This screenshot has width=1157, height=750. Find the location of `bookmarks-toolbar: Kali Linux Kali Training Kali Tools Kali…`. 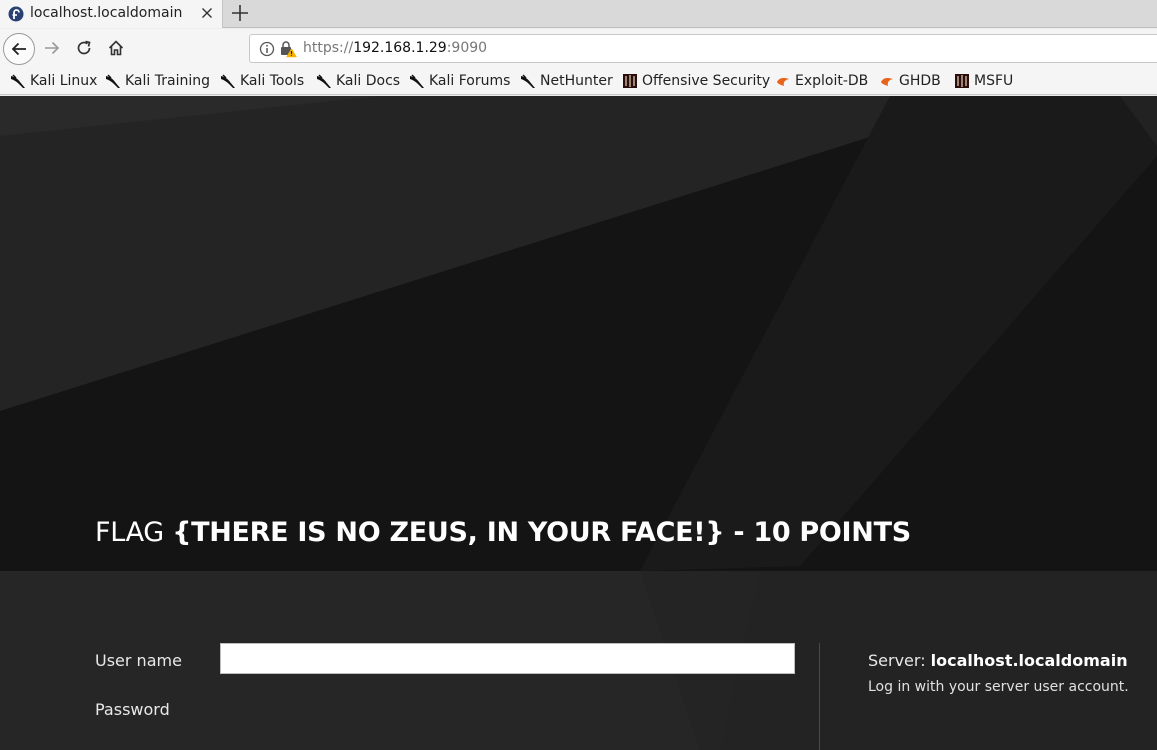

bookmarks-toolbar: Kali Linux Kali Training Kali Tools Kali… is located at coordinates (578, 81).